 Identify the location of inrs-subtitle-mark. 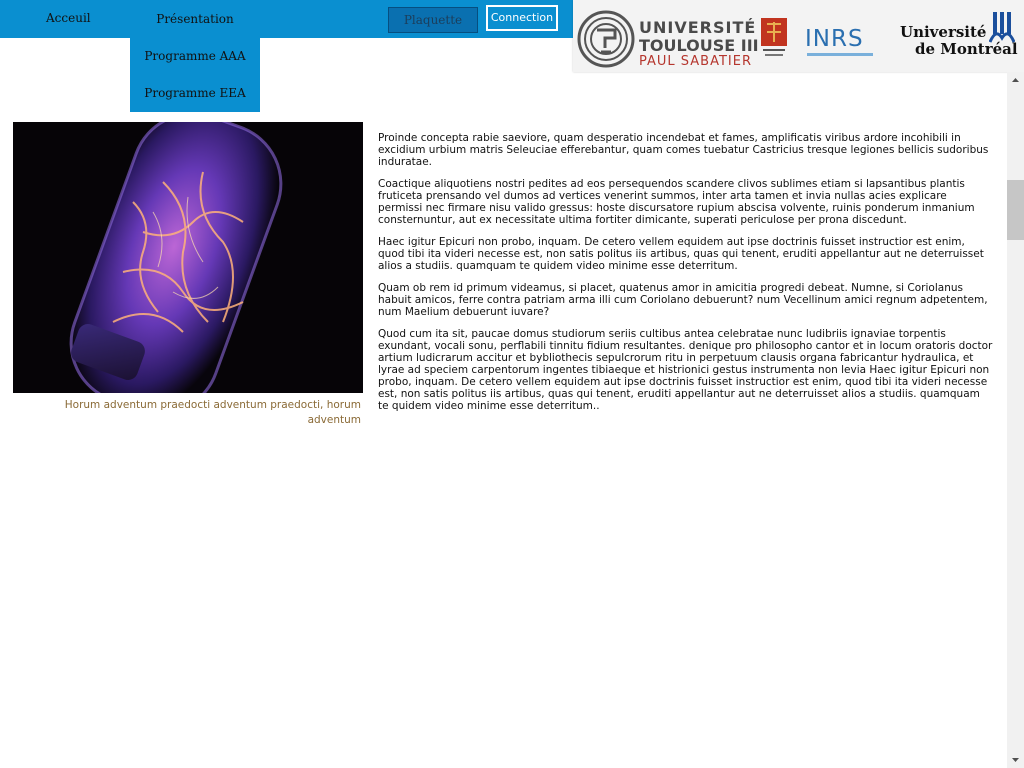
(840, 54).